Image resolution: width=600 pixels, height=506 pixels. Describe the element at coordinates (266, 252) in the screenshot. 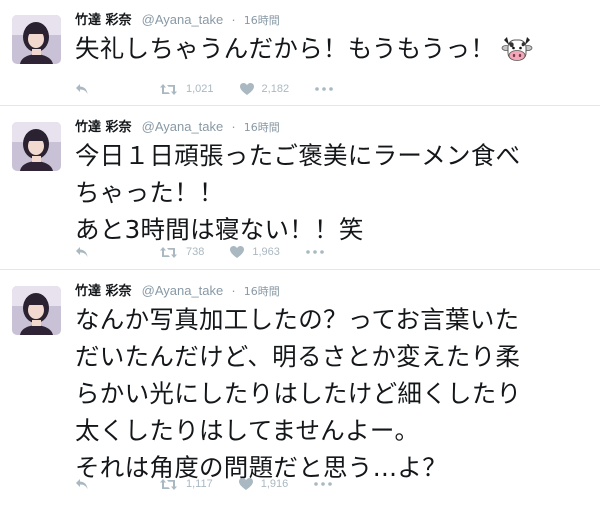

I see `like-count: 1,963` at that location.